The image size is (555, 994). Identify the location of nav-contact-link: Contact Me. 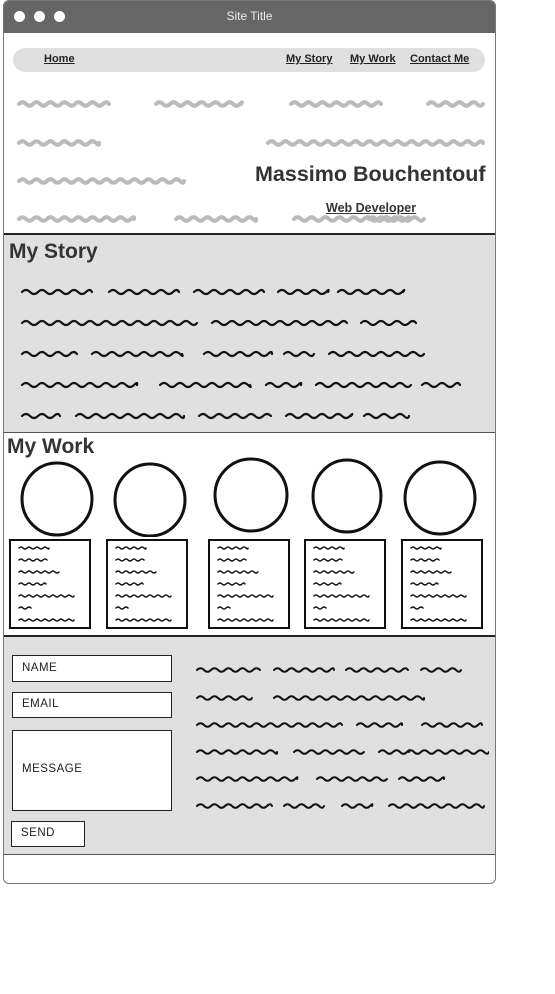
(439, 59).